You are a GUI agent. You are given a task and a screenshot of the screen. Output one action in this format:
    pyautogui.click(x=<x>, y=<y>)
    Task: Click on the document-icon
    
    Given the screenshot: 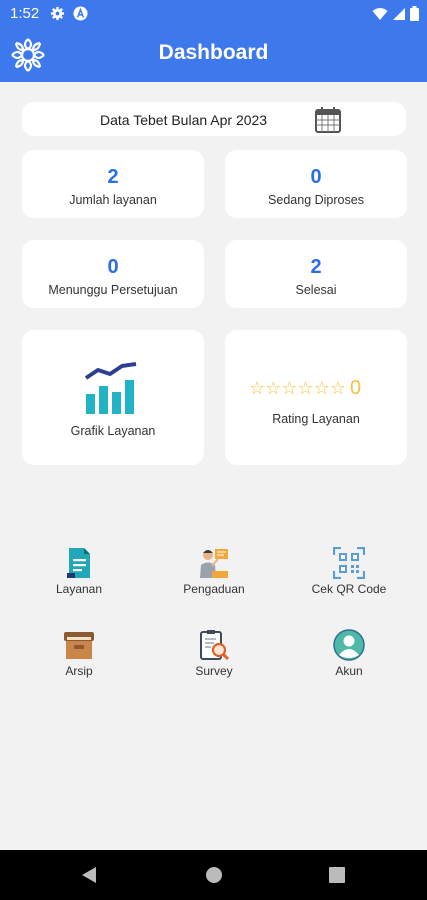 What is the action you would take?
    pyautogui.click(x=78, y=563)
    